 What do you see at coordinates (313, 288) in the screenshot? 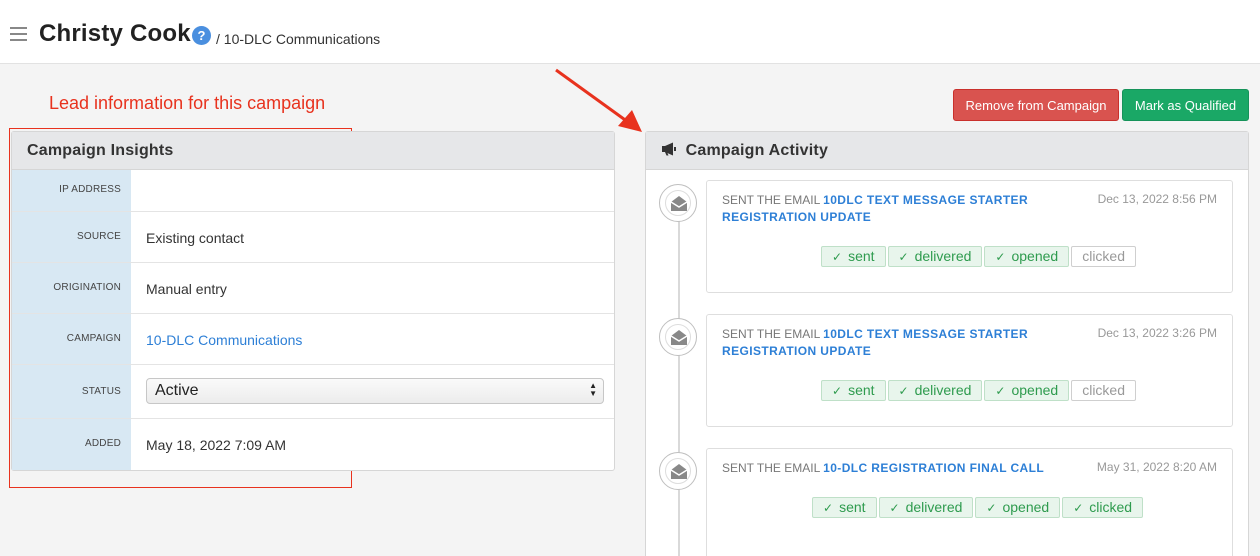
I see `origination-row: ORIGINATION Manual entry` at bounding box center [313, 288].